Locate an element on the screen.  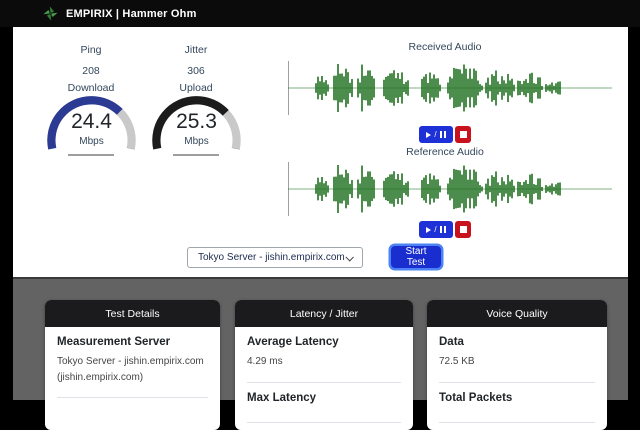
jitter-label: Jitter is located at coordinates (196, 50).